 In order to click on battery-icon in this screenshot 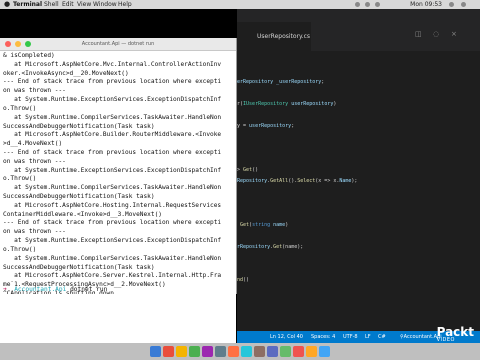, I will do `click(377, 4)`.